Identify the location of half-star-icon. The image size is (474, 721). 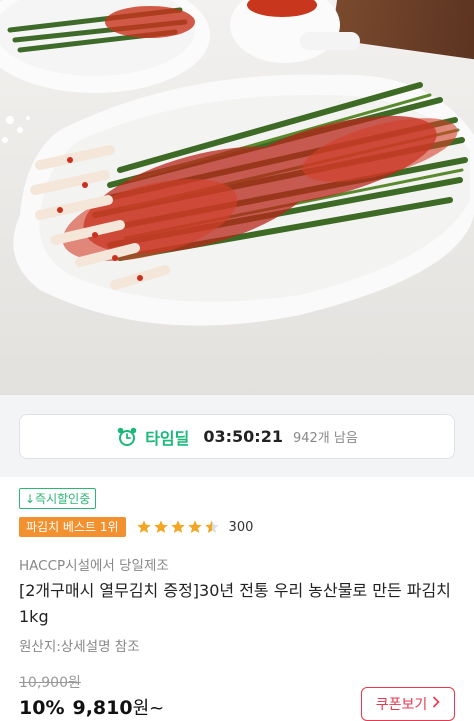
(211, 526).